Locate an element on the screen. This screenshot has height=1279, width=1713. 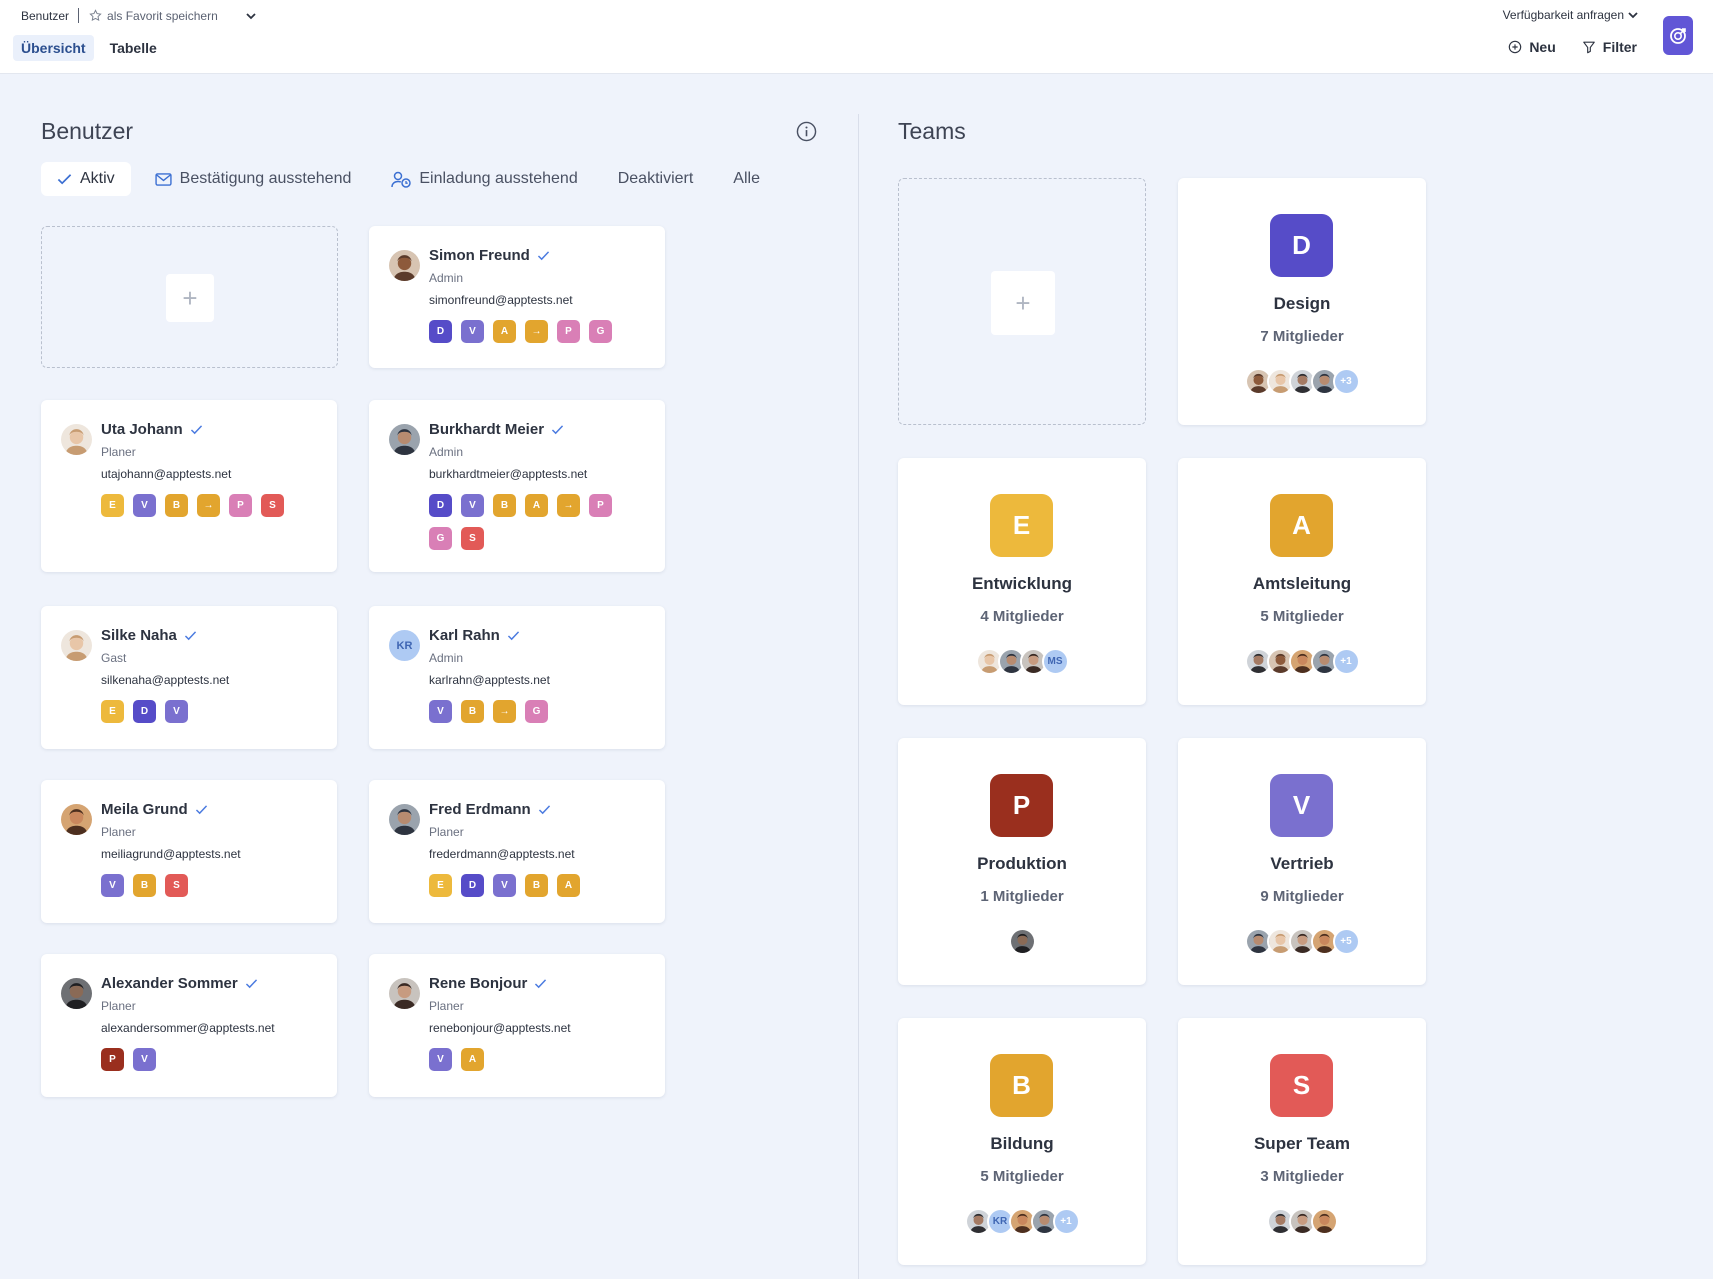
team-badge: E is located at coordinates (440, 885).